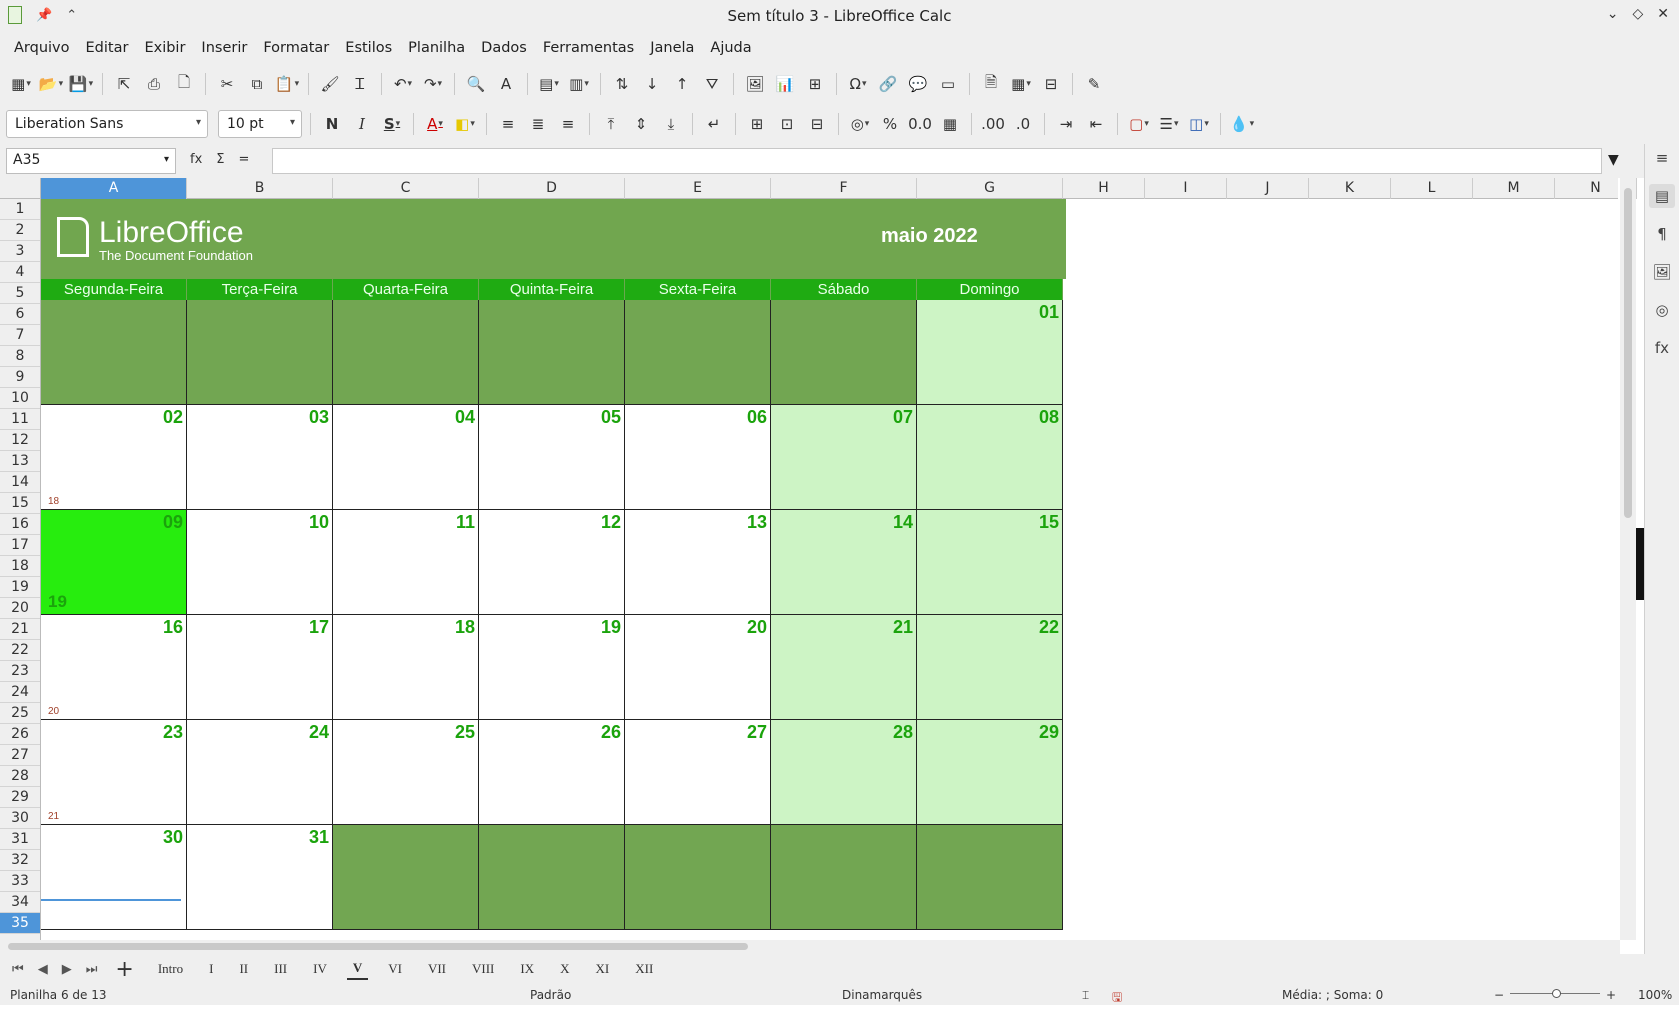 The image size is (1679, 1009). What do you see at coordinates (436, 48) in the screenshot?
I see `menu-planilha: Planilha` at bounding box center [436, 48].